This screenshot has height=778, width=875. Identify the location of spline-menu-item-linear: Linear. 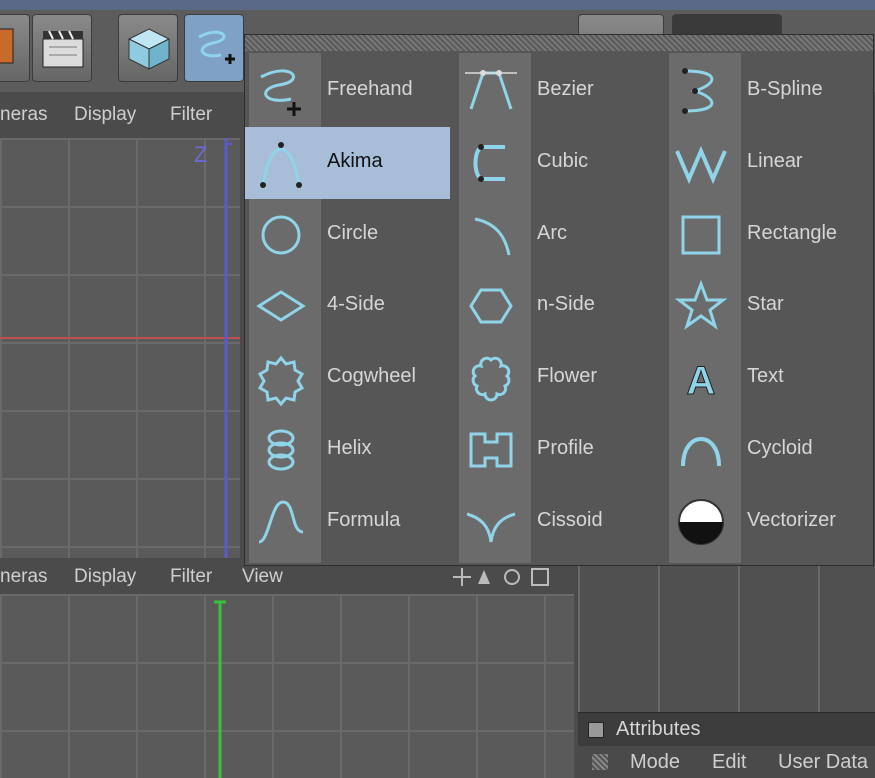
(767, 163).